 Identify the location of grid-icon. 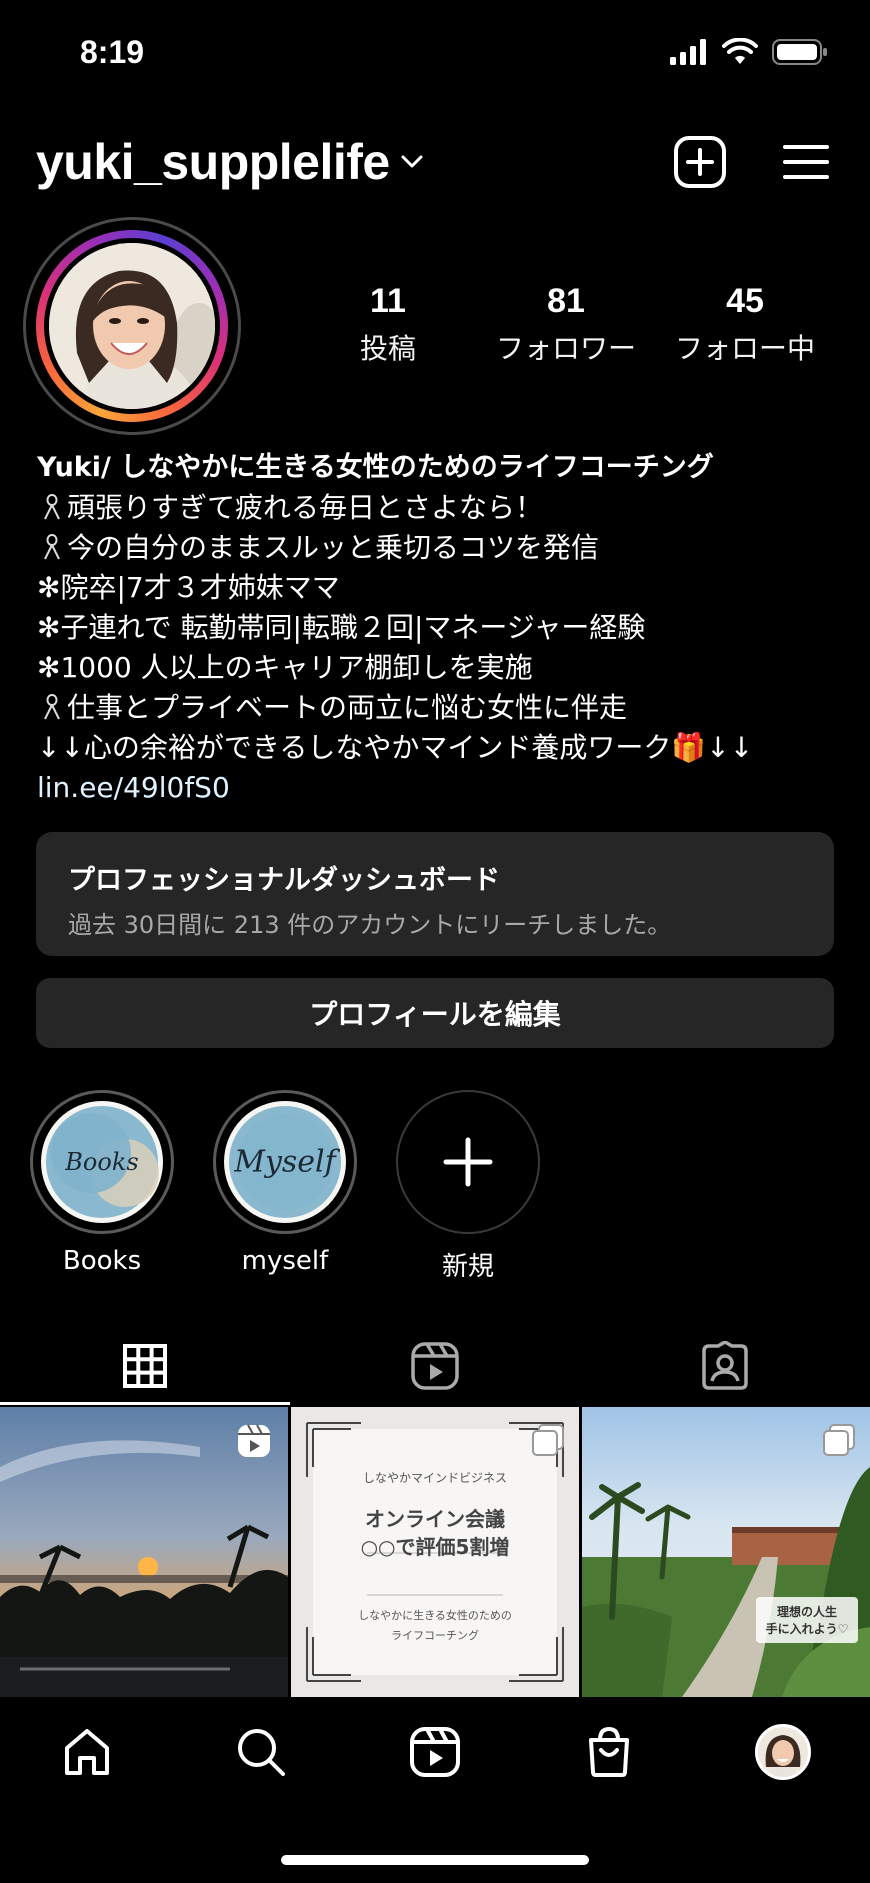
(145, 1366).